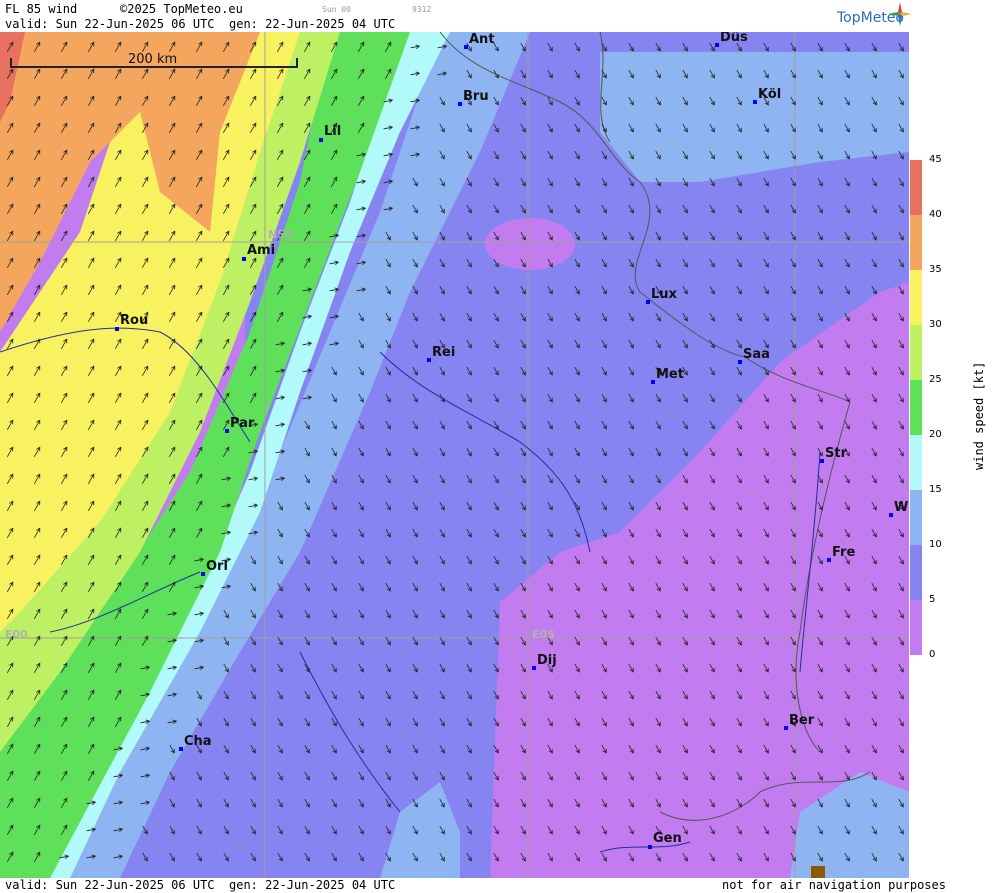  What do you see at coordinates (110, 885) in the screenshot?
I see `footer-valid-time: valid: Sun 22-Jun-2025 06 UTC` at bounding box center [110, 885].